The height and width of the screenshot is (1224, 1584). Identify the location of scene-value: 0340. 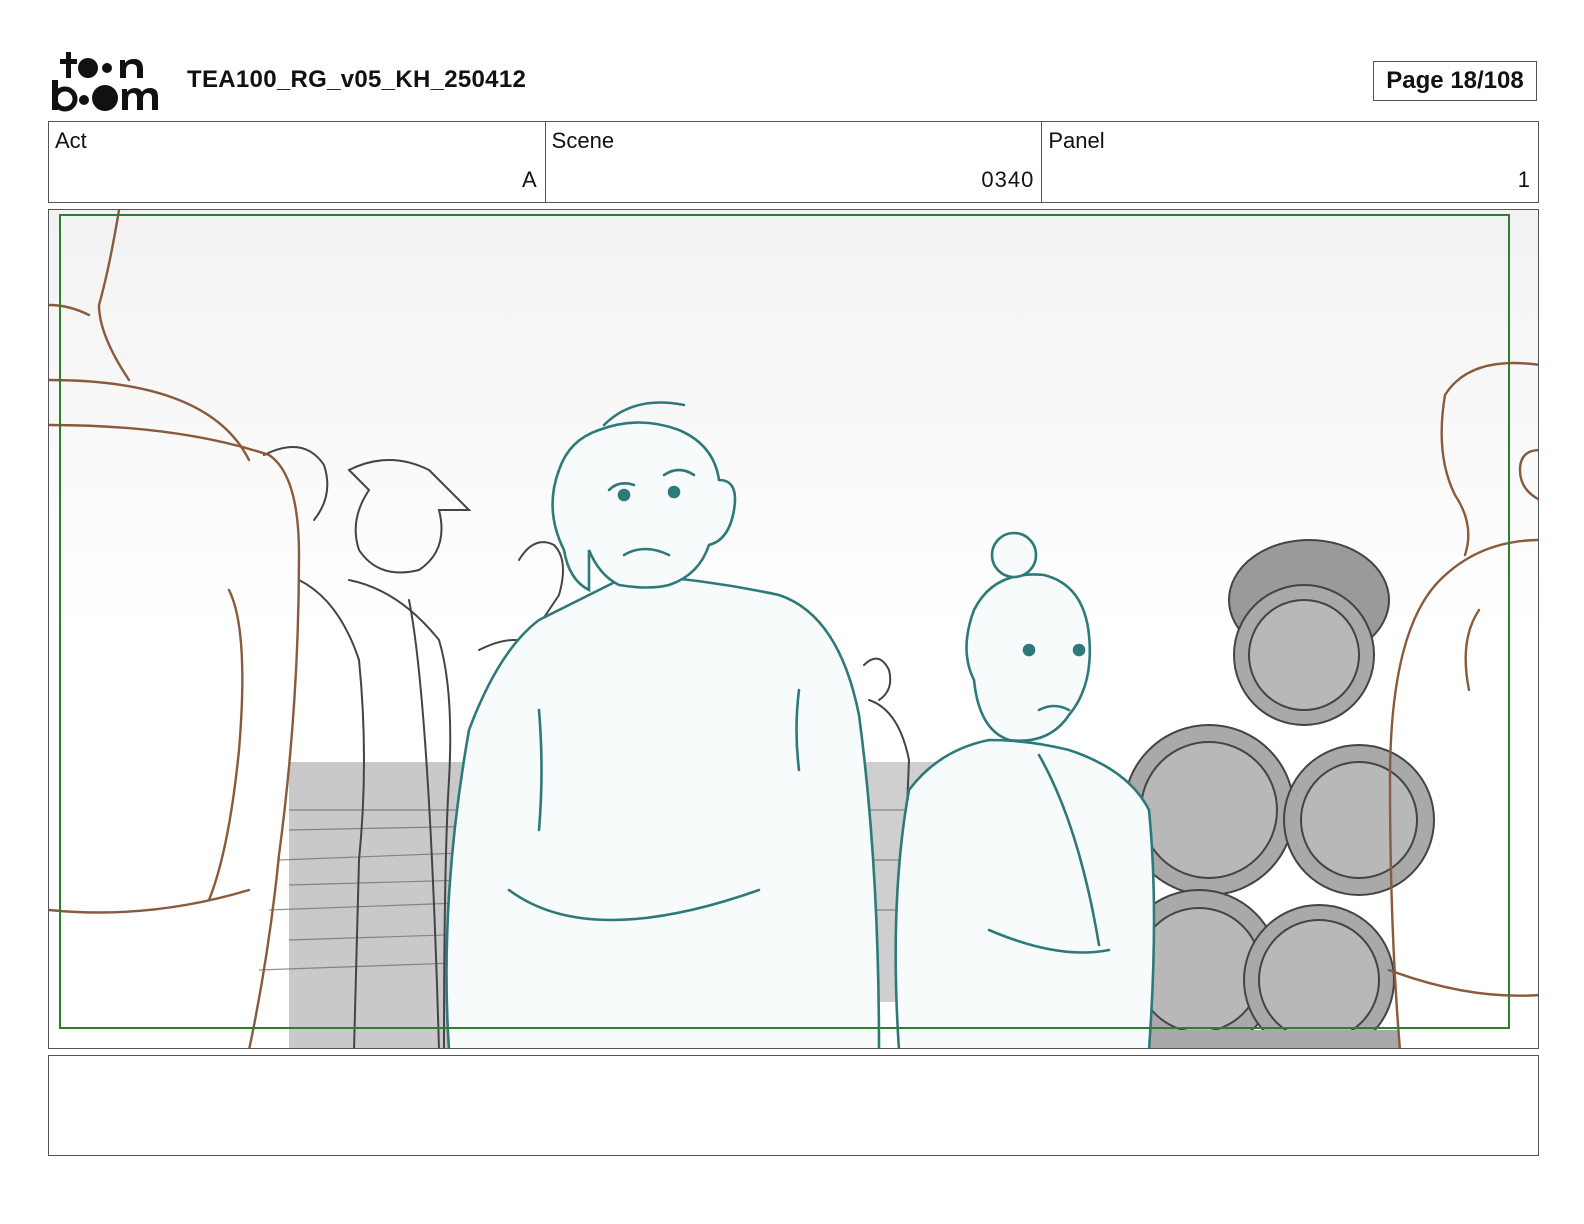
(1008, 179).